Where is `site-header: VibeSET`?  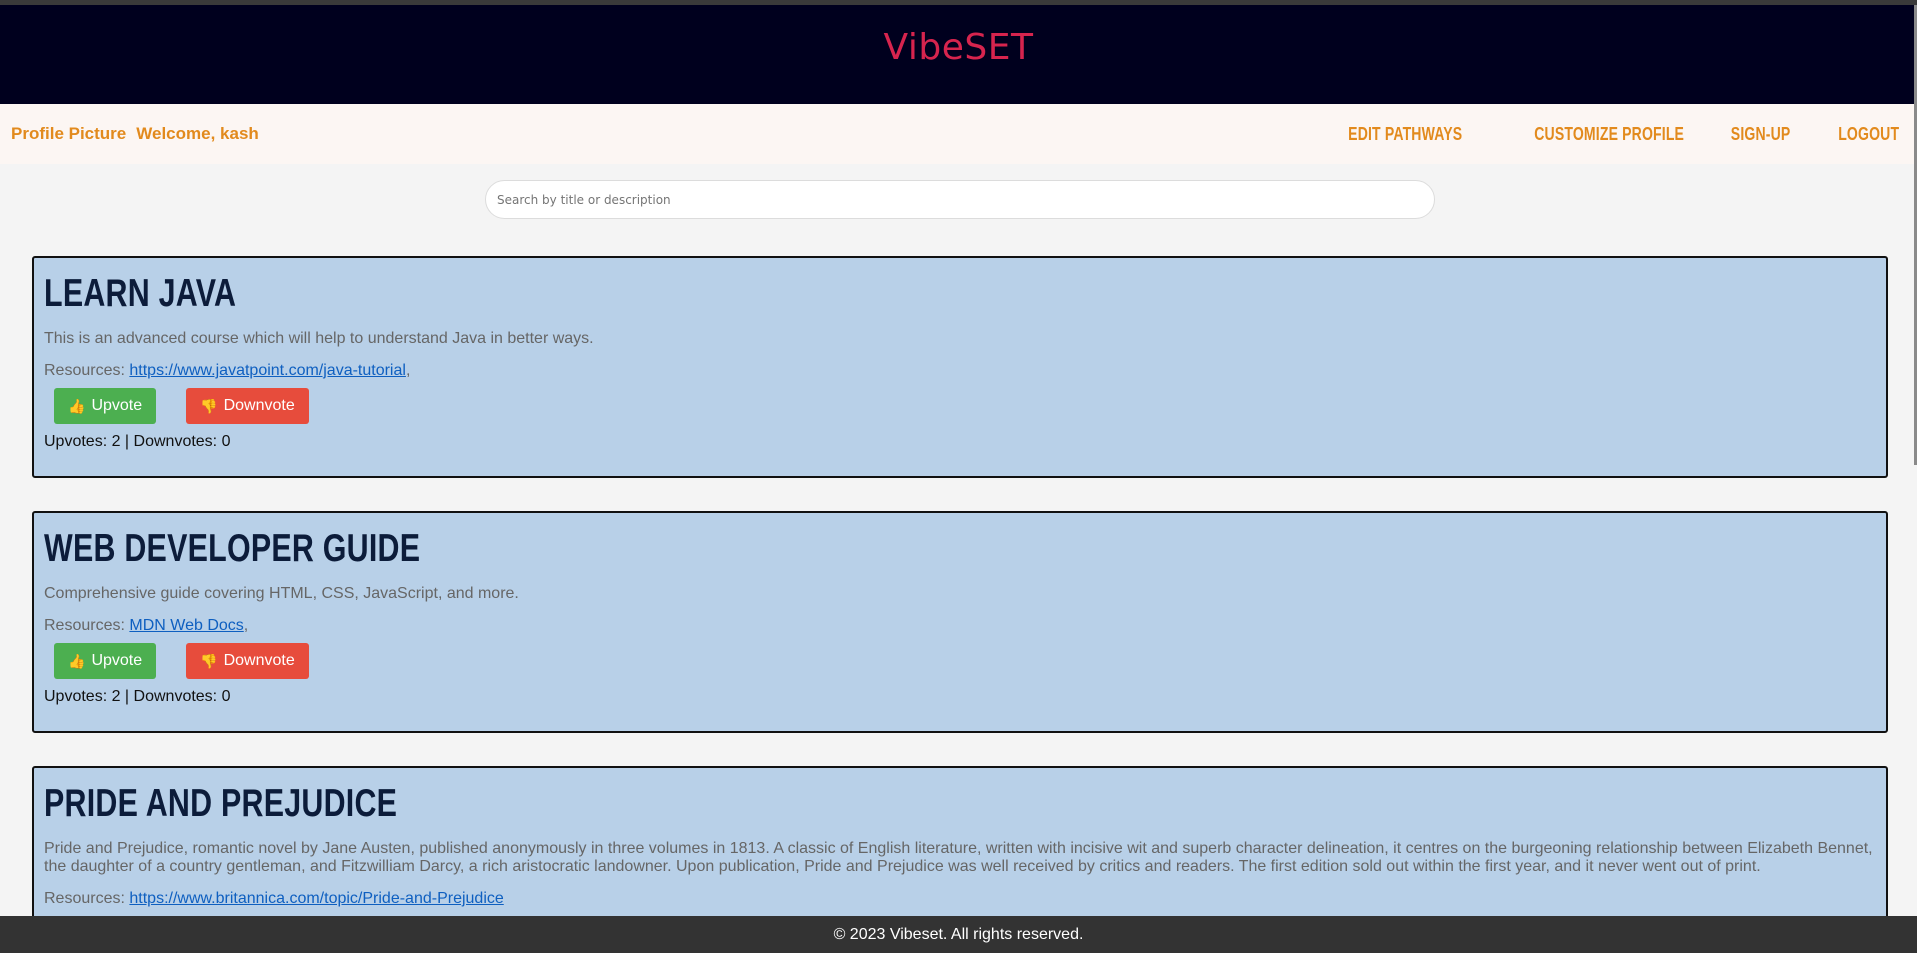
site-header: VibeSET is located at coordinates (958, 54).